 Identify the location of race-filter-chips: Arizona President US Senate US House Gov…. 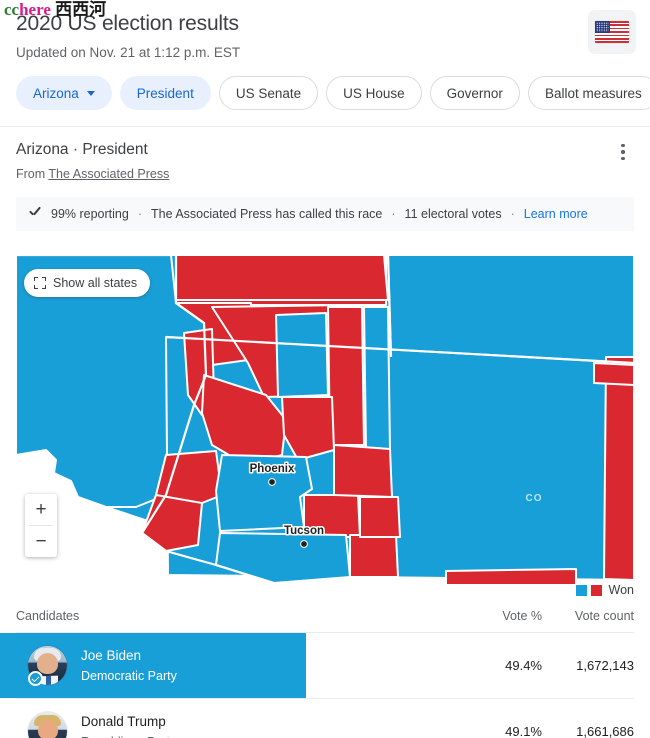
(325, 94).